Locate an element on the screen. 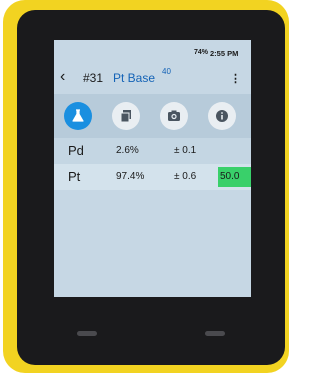  speaker-slot-right is located at coordinates (215, 333).